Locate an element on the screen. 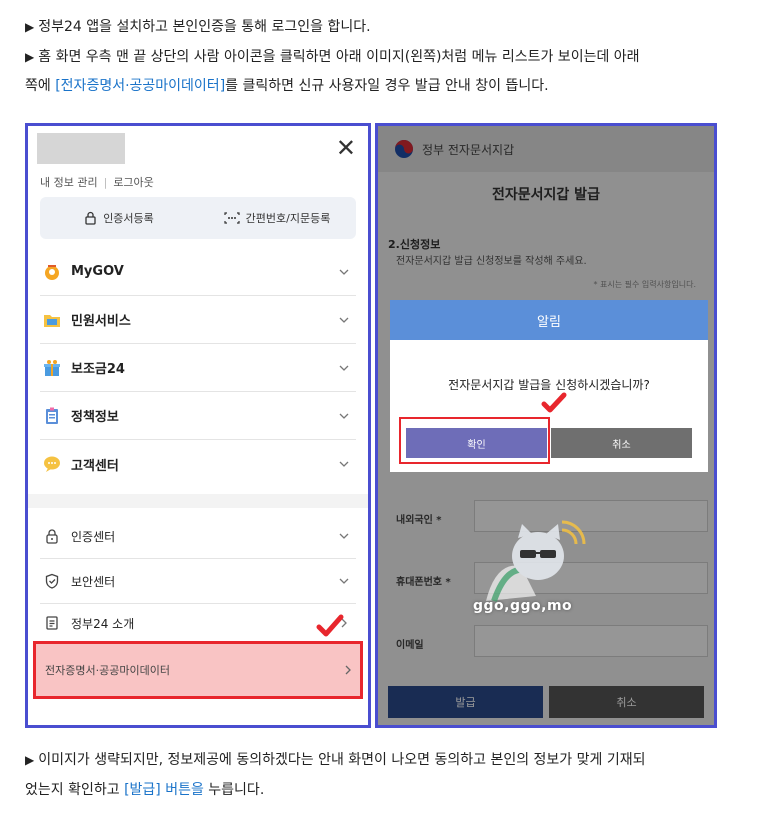 This screenshot has width=772, height=817. menu-item-e-certificate: 전자증명서·공공마이데이터 is located at coordinates (198, 670).